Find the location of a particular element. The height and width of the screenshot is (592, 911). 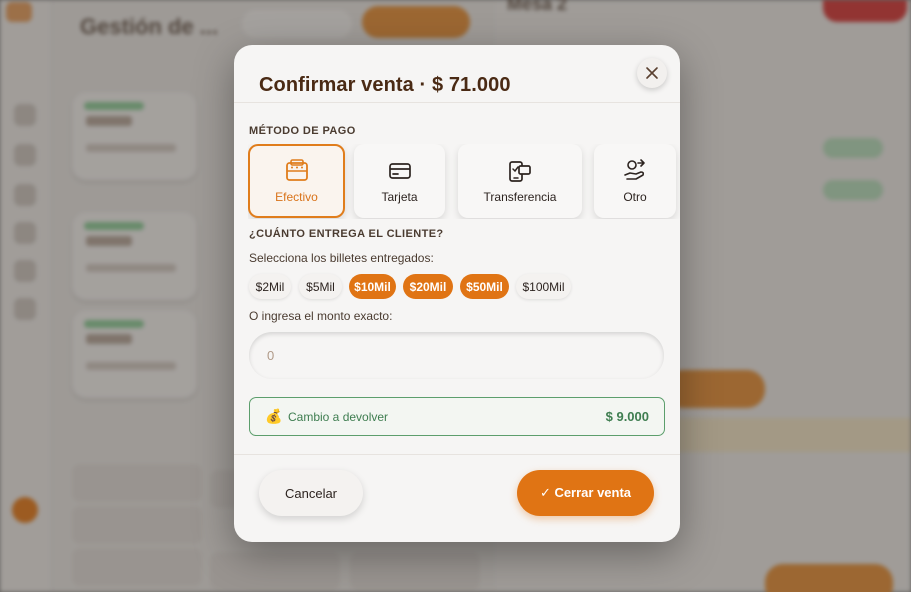

bills-hint: Selecciona los billetes entregados: is located at coordinates (341, 258).